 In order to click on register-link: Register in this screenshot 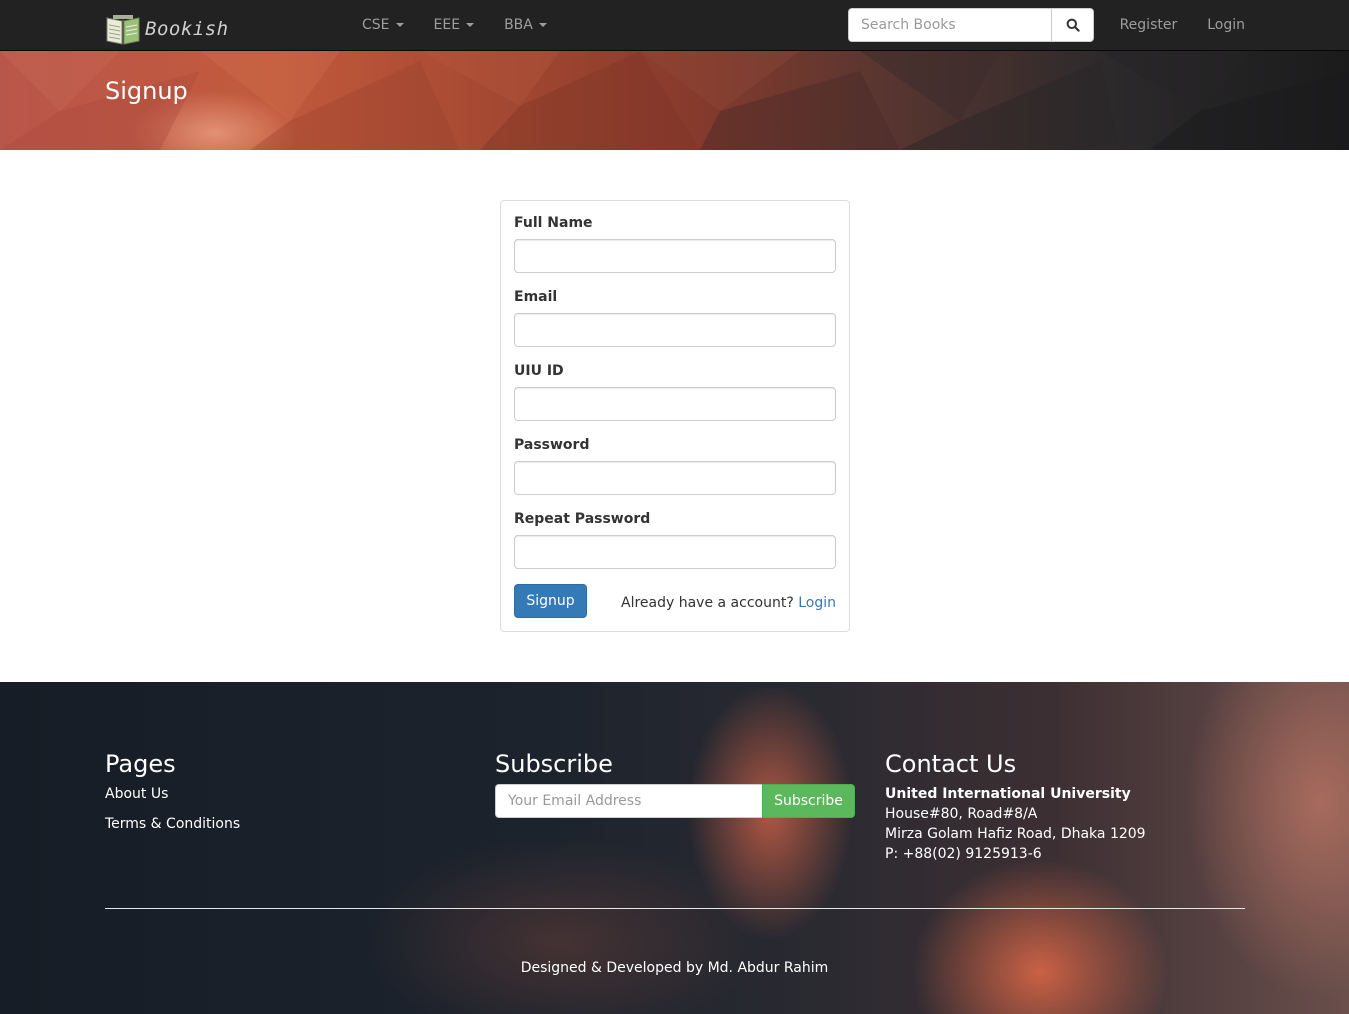, I will do `click(1149, 25)`.